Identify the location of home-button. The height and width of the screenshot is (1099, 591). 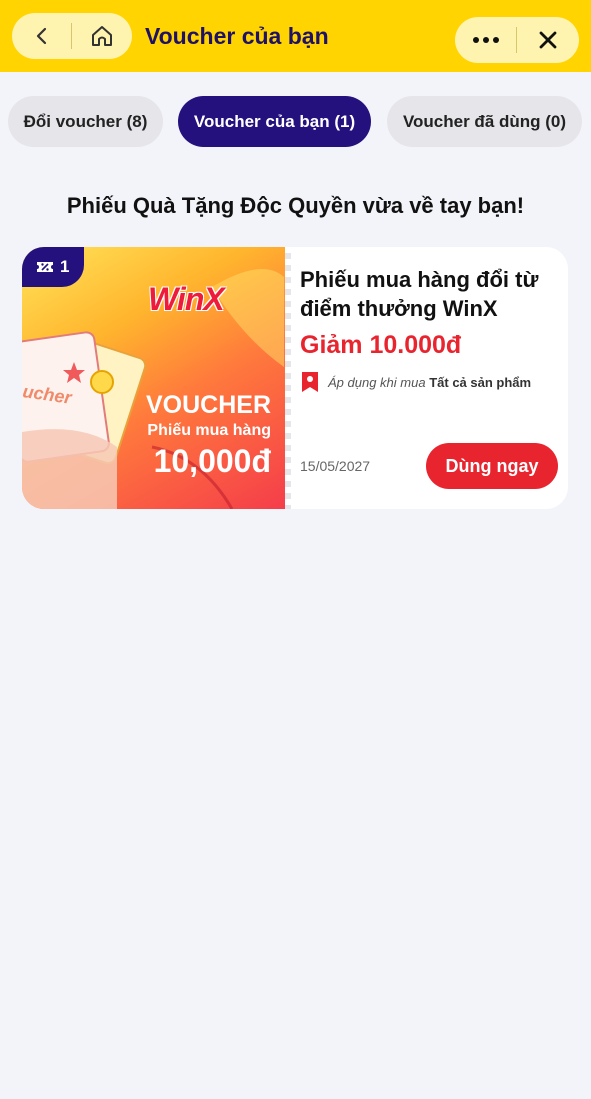
(101, 36).